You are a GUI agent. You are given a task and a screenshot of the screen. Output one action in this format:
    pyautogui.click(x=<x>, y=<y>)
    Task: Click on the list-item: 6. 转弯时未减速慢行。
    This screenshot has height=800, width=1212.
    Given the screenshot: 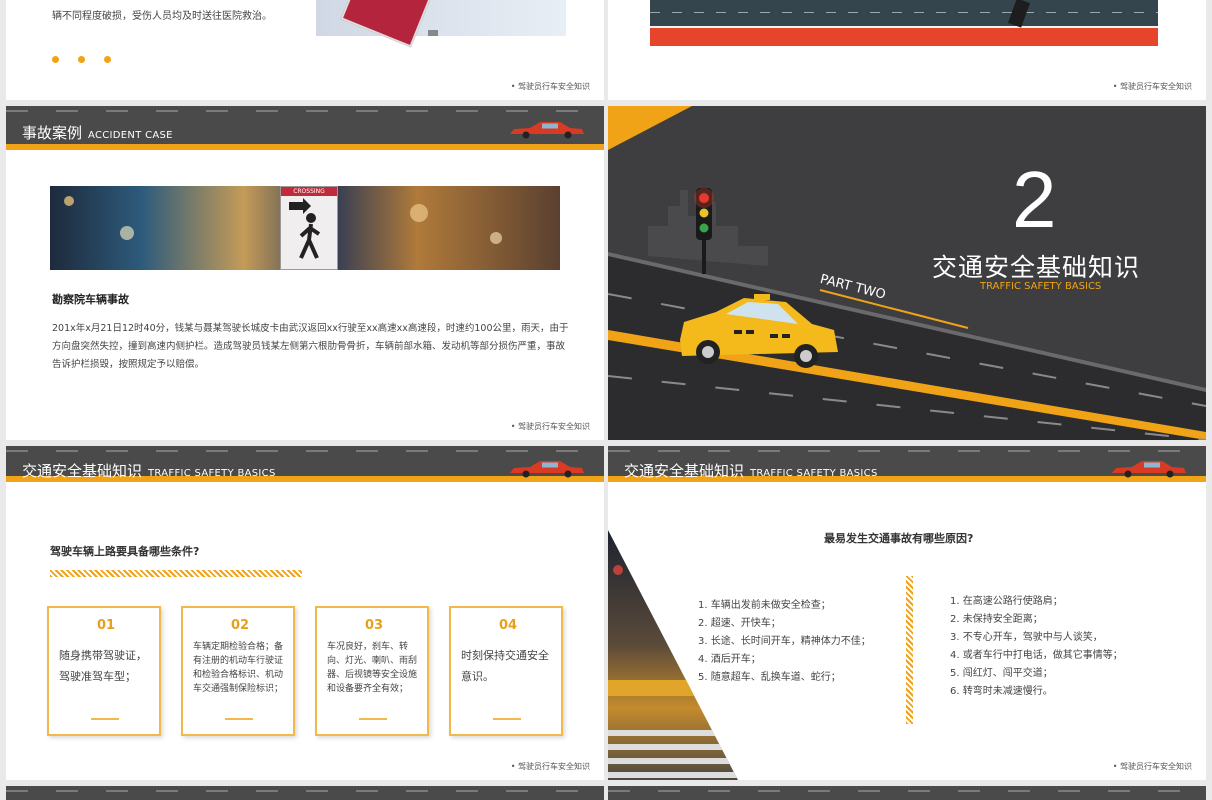 What is the action you would take?
    pyautogui.click(x=1001, y=691)
    